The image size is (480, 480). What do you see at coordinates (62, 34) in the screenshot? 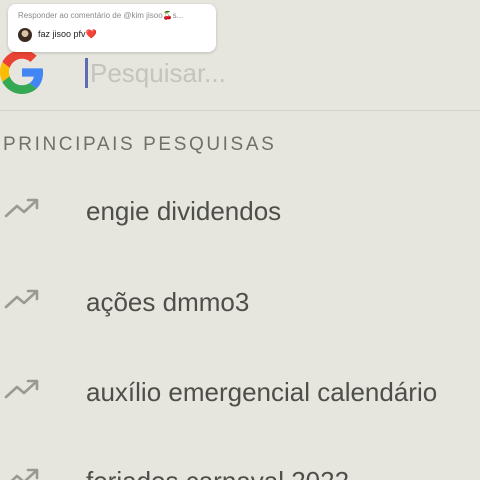
I see `comment-body: faz jisoo pfv` at bounding box center [62, 34].